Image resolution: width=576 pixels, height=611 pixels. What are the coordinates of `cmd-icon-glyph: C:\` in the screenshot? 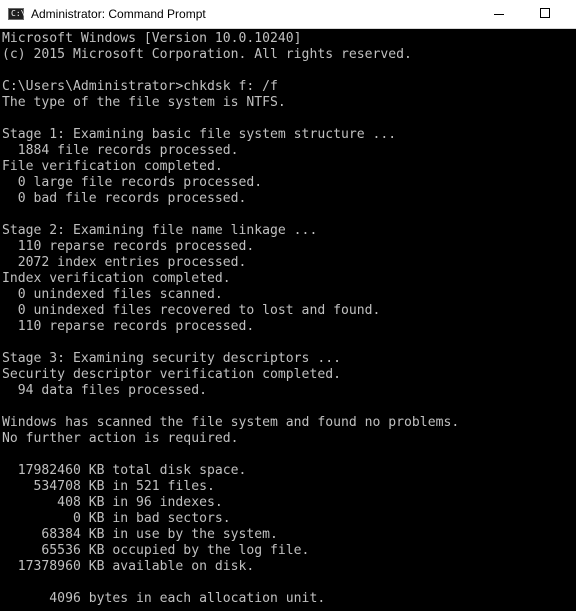 It's located at (18, 13).